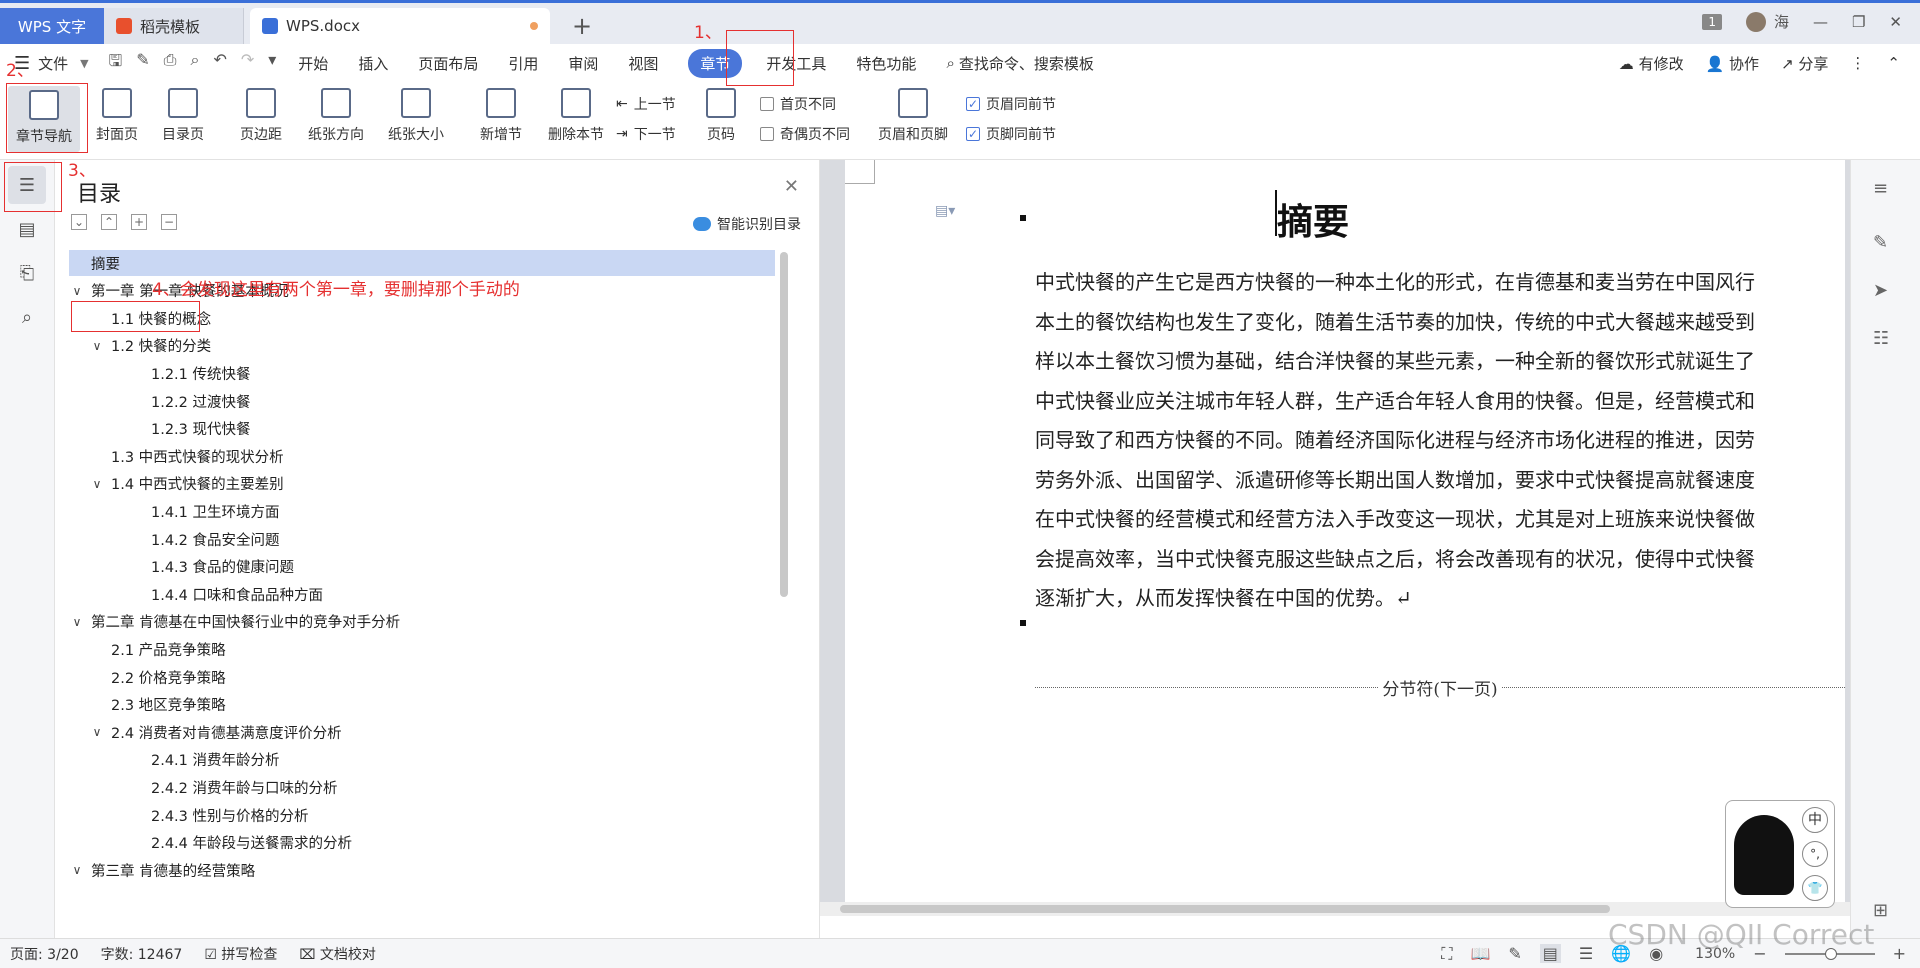 The image size is (1920, 968). I want to click on ime-widget: 中 °, 👕, so click(1780, 854).